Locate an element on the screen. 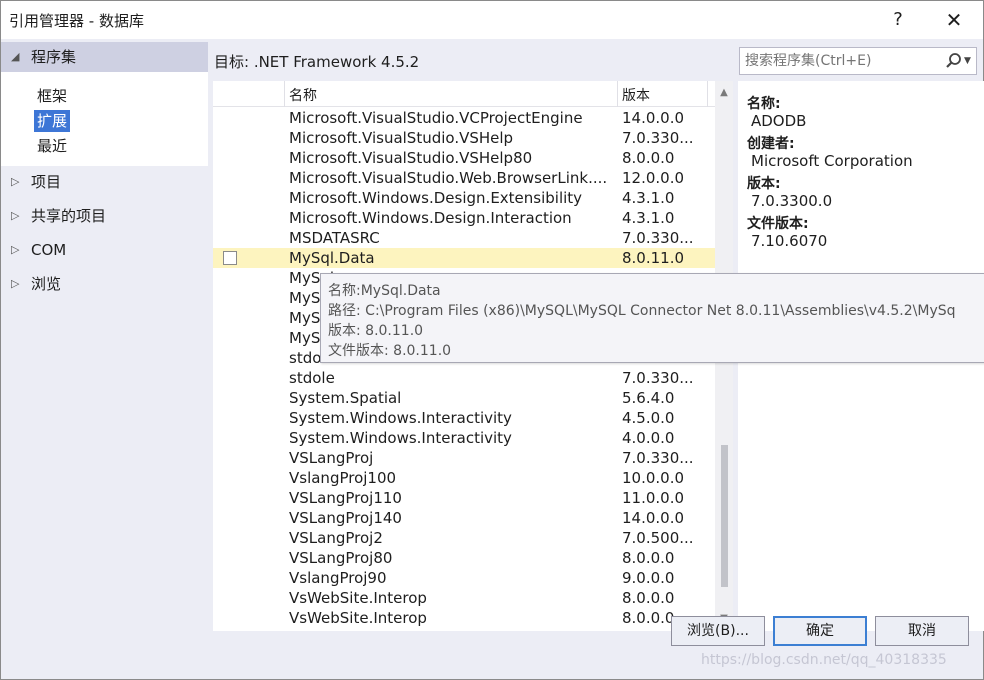  target-framework-label: 目标: .NET Framework 4.5.2 is located at coordinates (317, 62).